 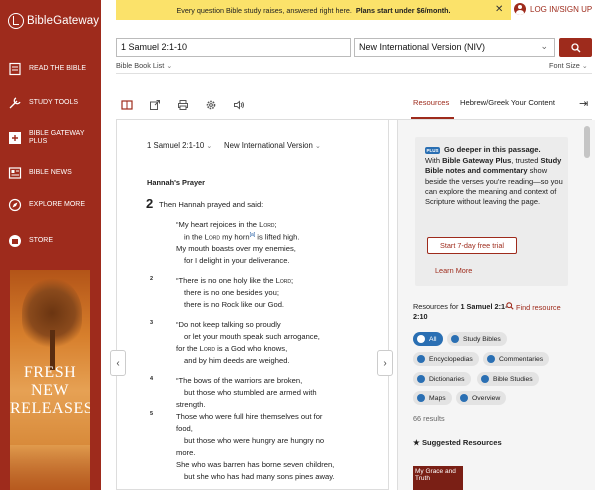 What do you see at coordinates (421, 339) in the screenshot?
I see `check-icon` at bounding box center [421, 339].